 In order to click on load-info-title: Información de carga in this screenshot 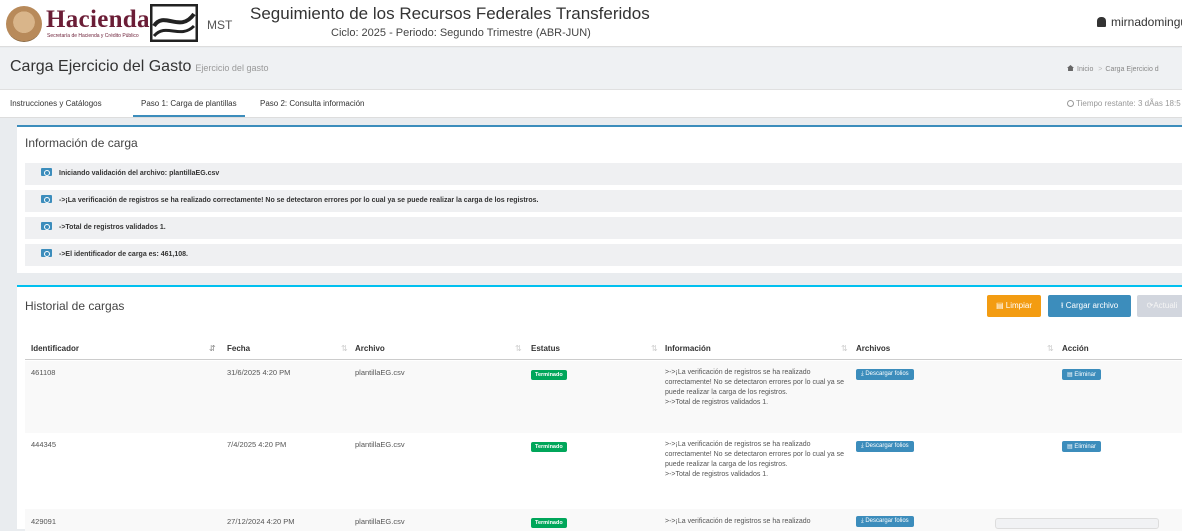, I will do `click(81, 143)`.